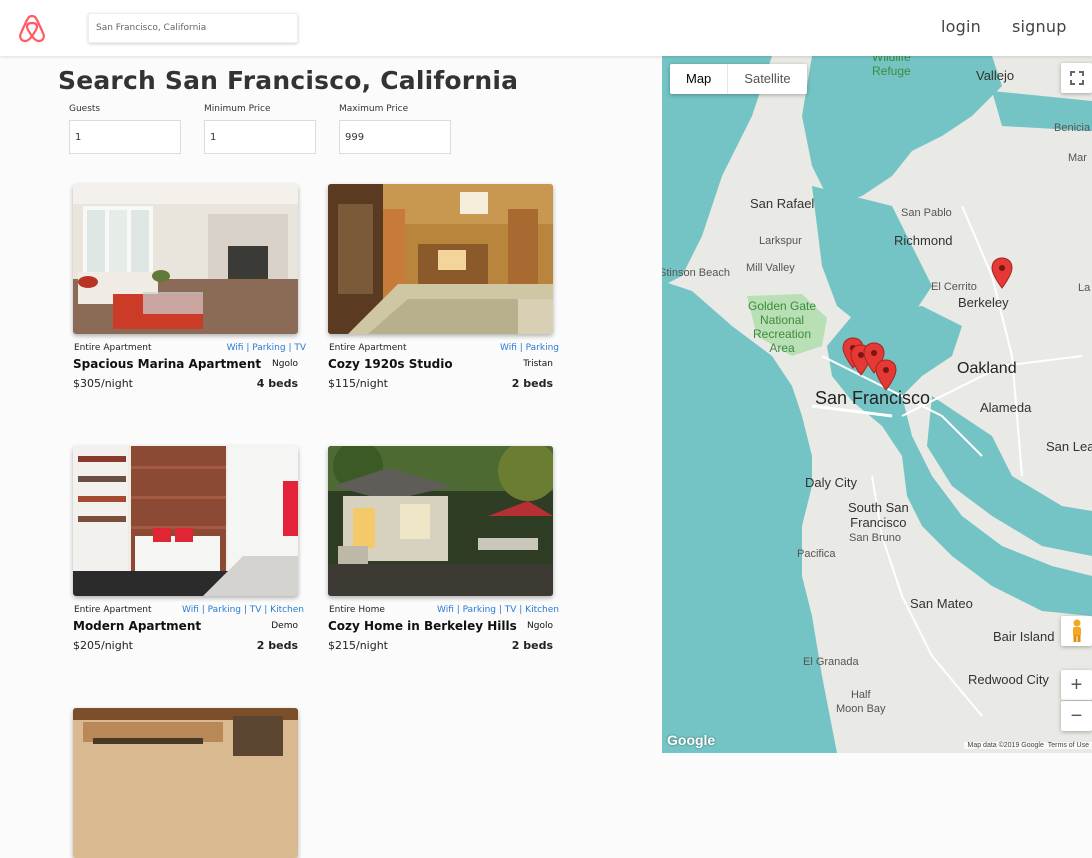 Image resolution: width=1092 pixels, height=858 pixels. What do you see at coordinates (85, 109) in the screenshot?
I see `guests-label: Guests` at bounding box center [85, 109].